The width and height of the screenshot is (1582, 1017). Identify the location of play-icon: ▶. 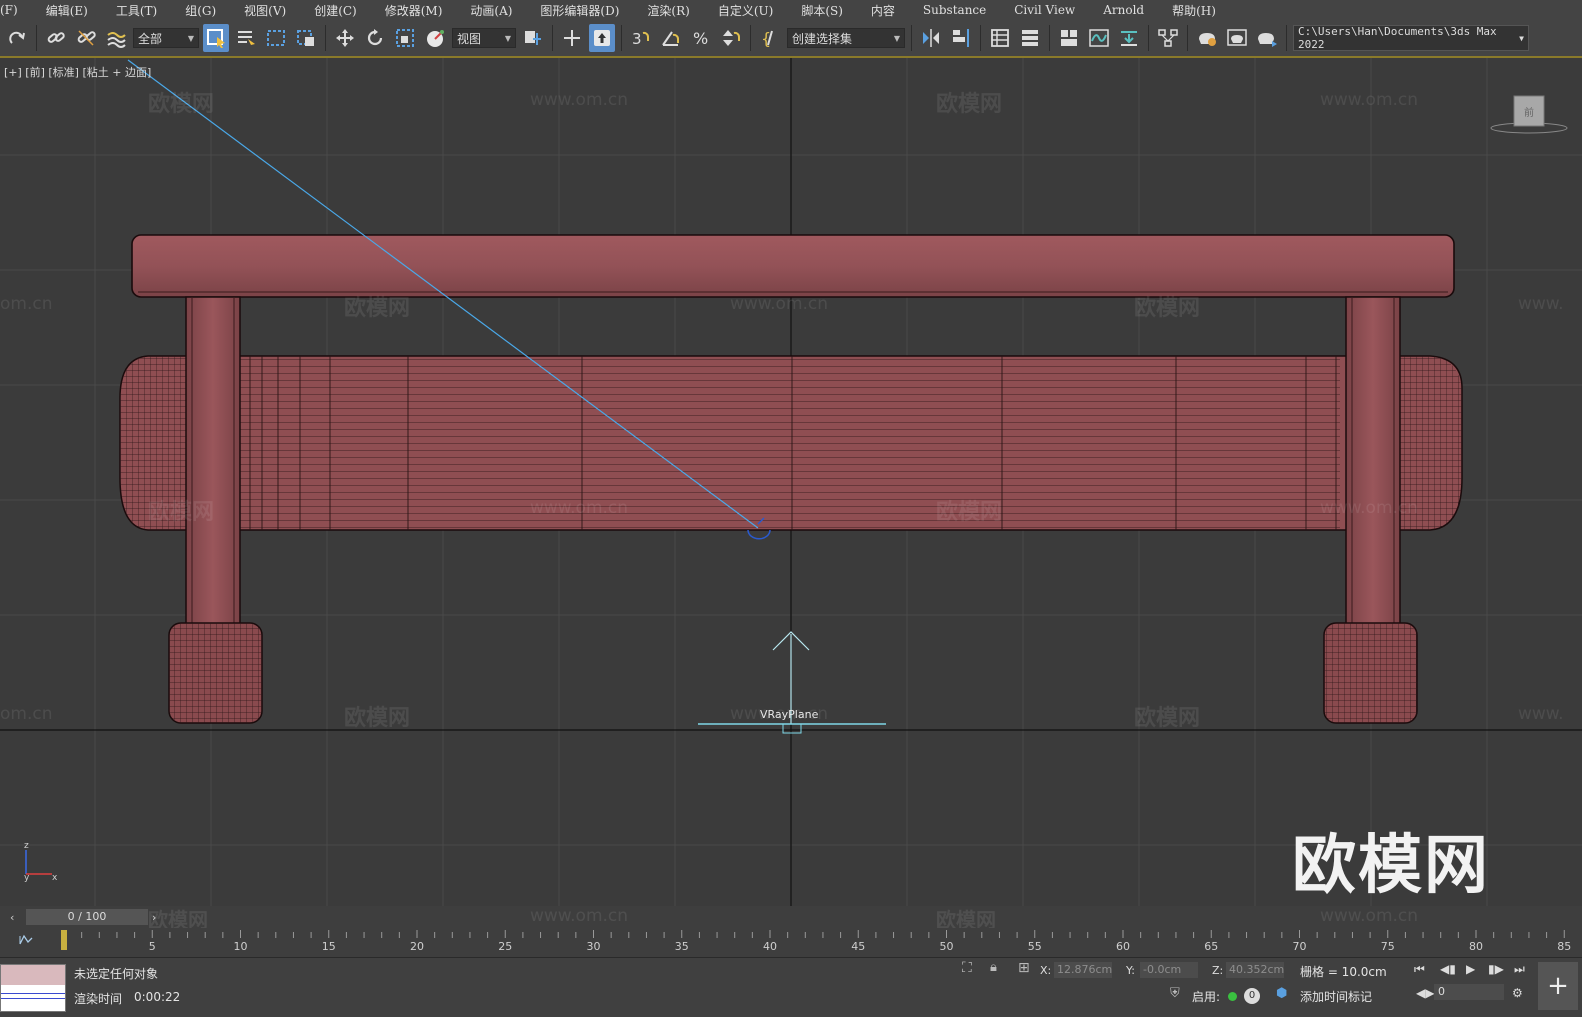
(1470, 969).